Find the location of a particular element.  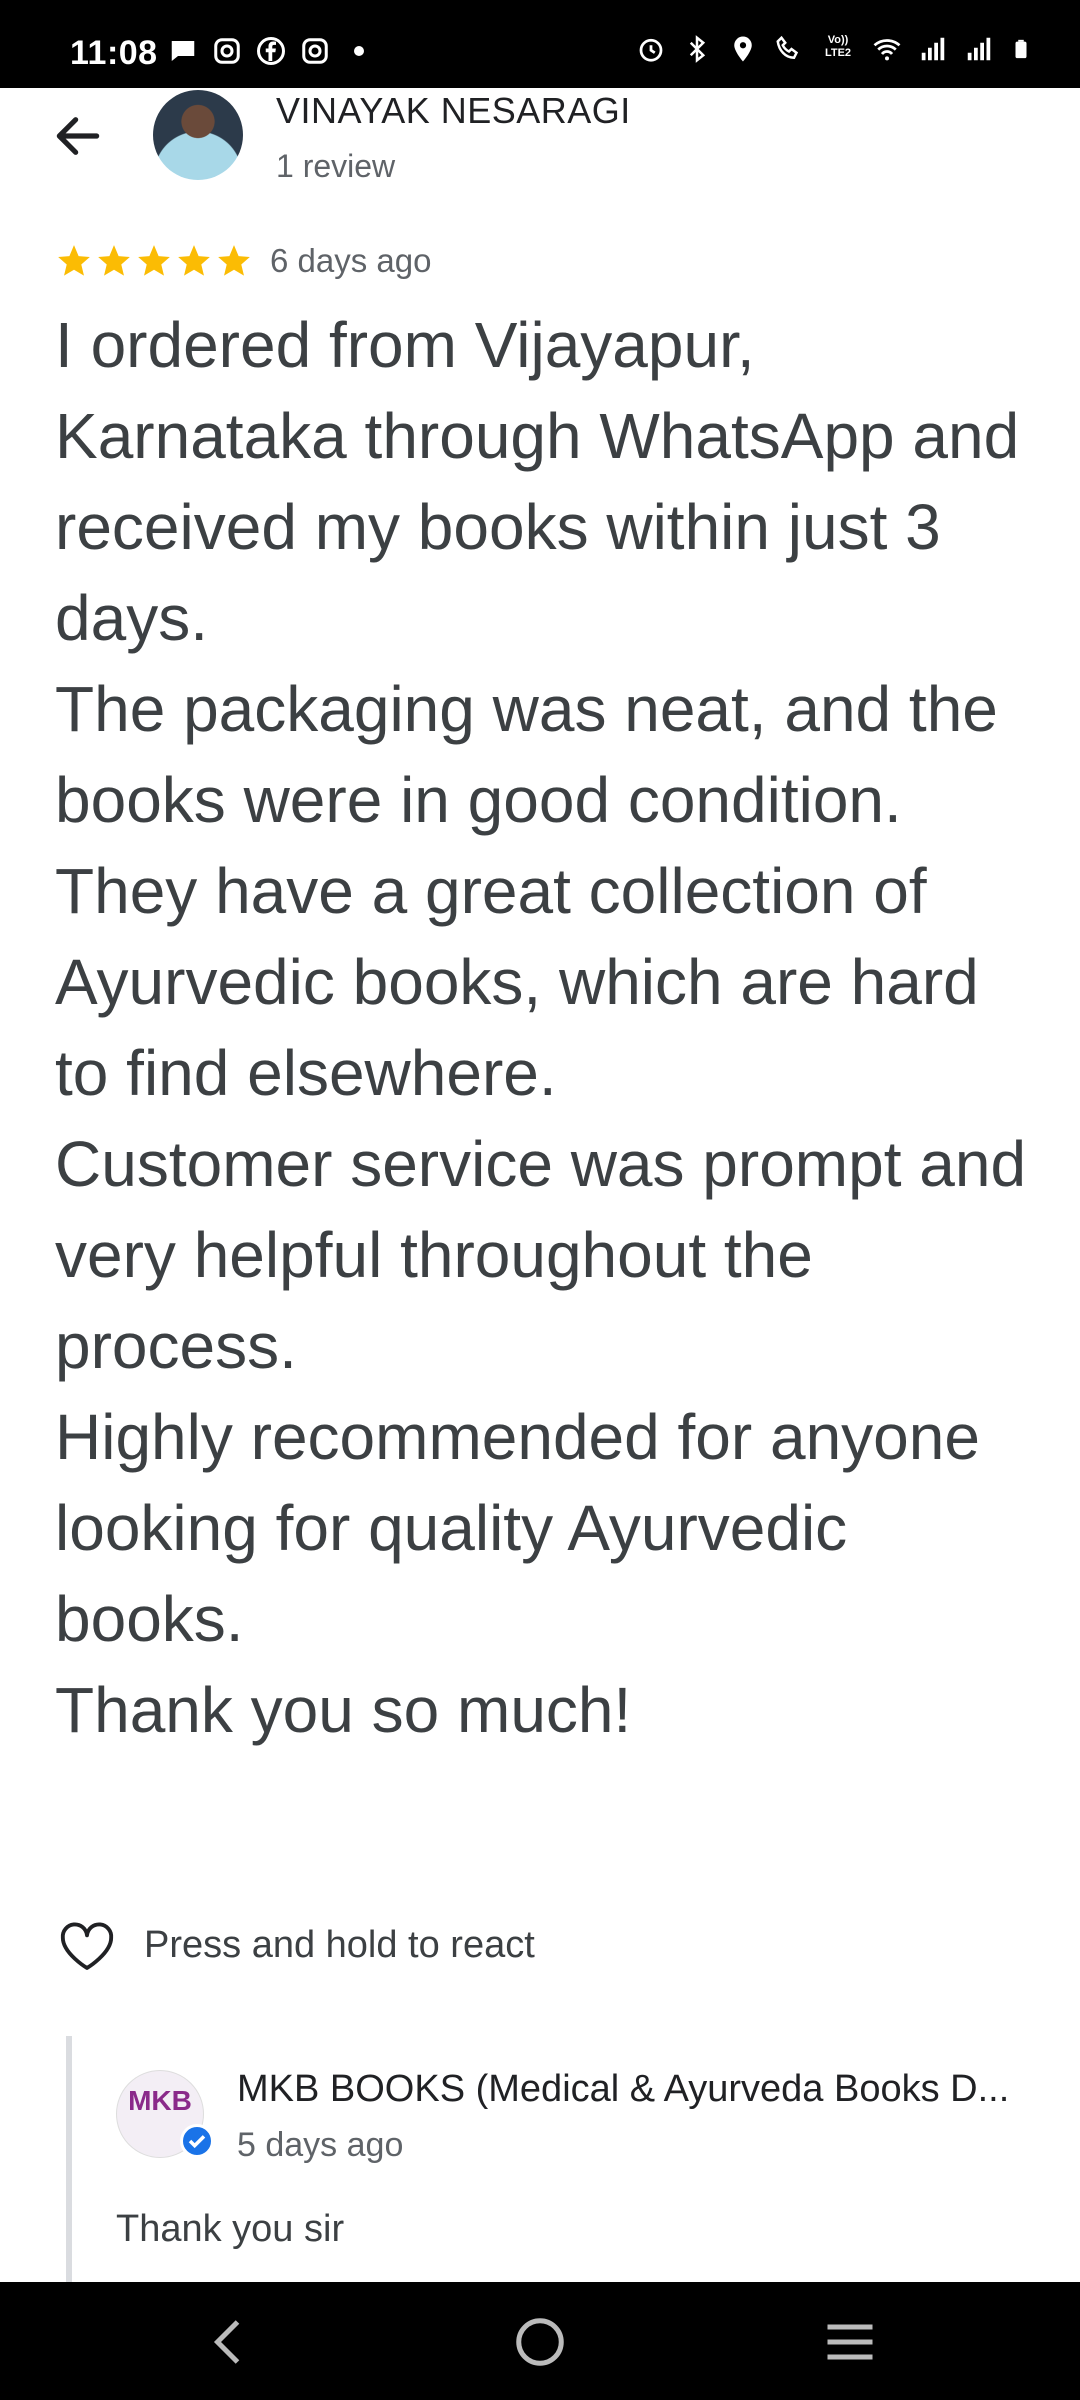

nav-back-icon is located at coordinates (230, 2342).